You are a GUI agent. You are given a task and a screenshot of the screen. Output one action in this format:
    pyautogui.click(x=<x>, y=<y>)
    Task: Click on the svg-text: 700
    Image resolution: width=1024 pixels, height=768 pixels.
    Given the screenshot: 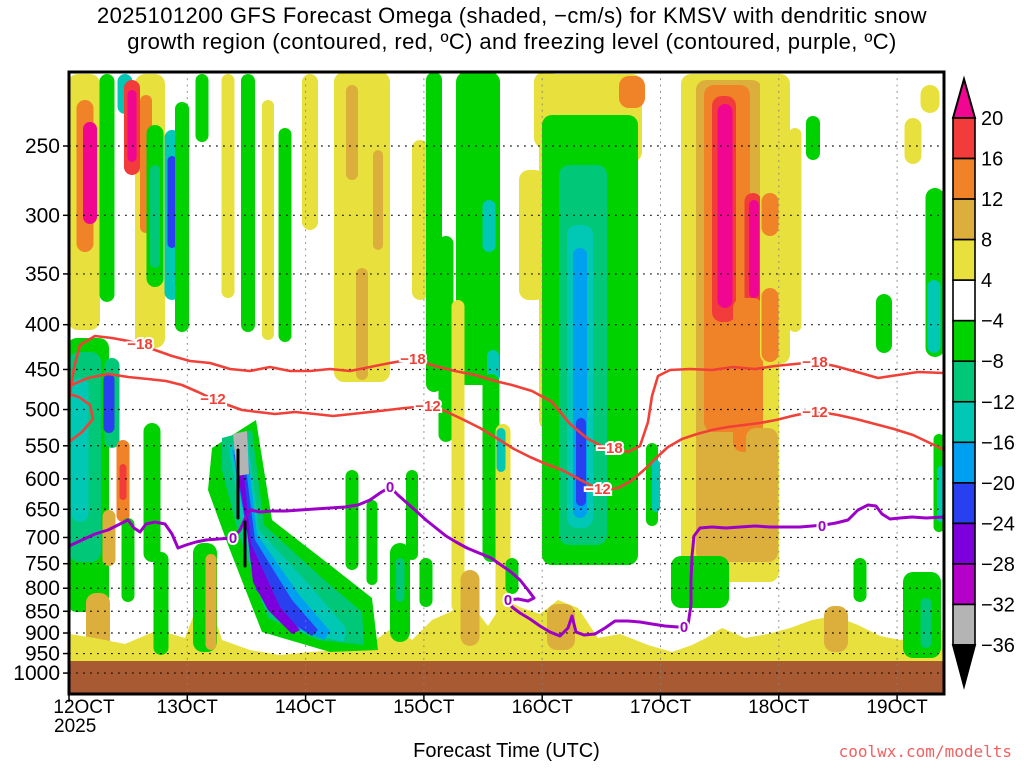 What is the action you would take?
    pyautogui.click(x=42, y=537)
    